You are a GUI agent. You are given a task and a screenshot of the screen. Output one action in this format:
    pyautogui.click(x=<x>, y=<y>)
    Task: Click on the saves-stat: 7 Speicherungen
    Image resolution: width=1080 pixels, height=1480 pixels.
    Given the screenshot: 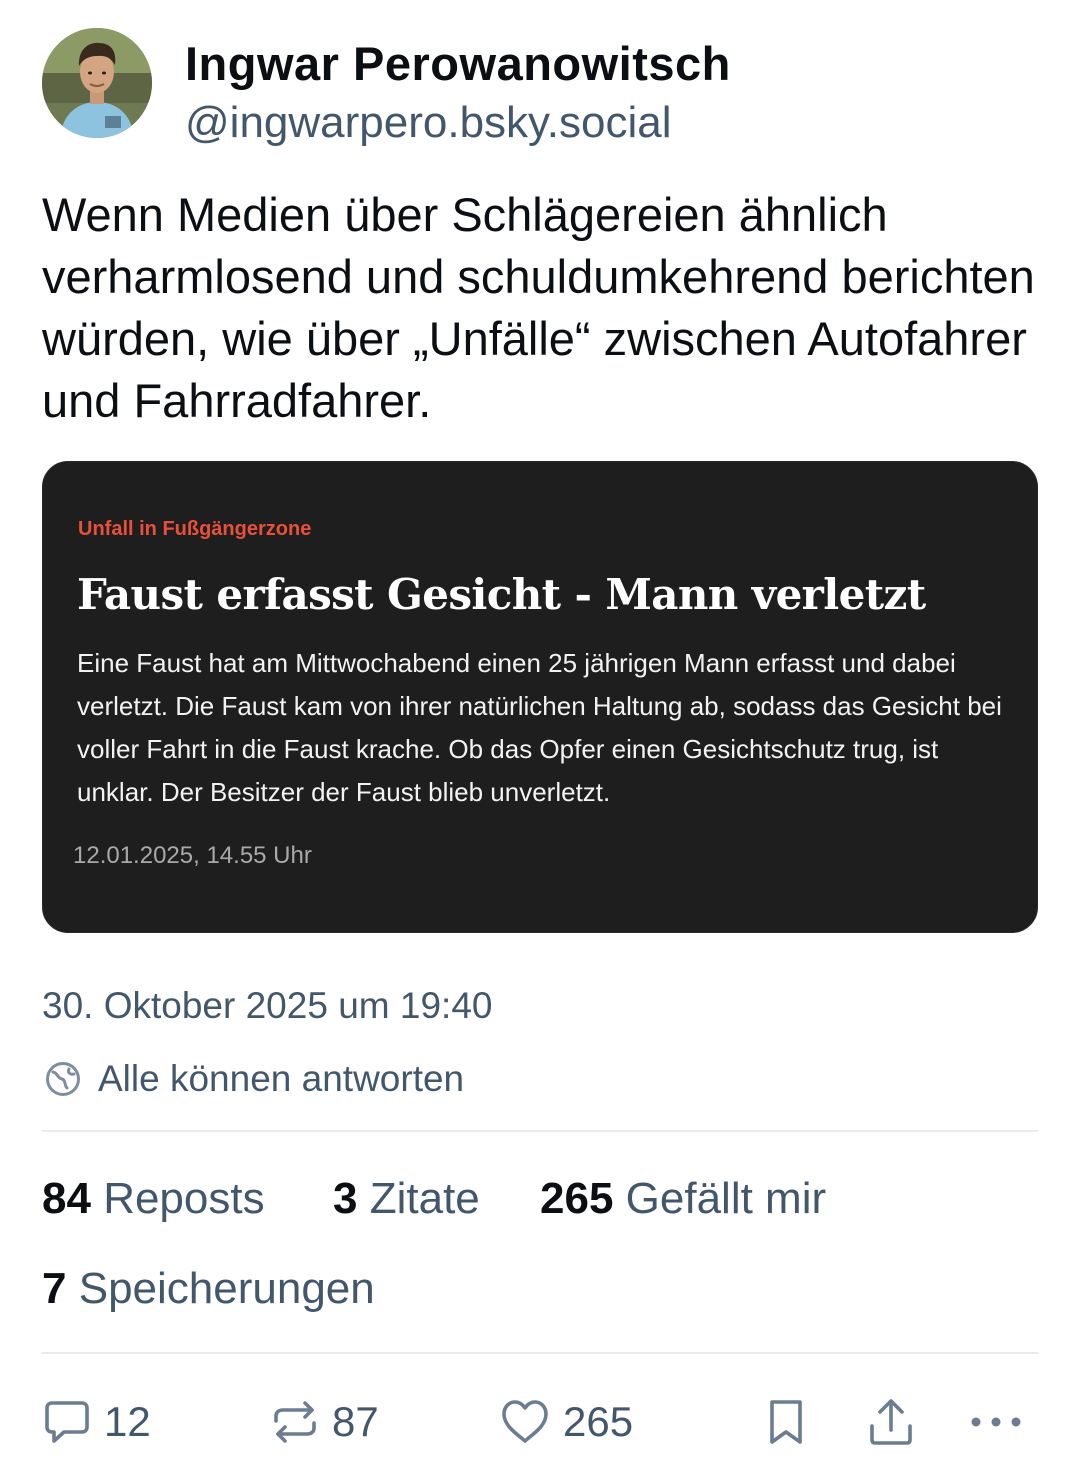 What is the action you would take?
    pyautogui.click(x=208, y=1289)
    